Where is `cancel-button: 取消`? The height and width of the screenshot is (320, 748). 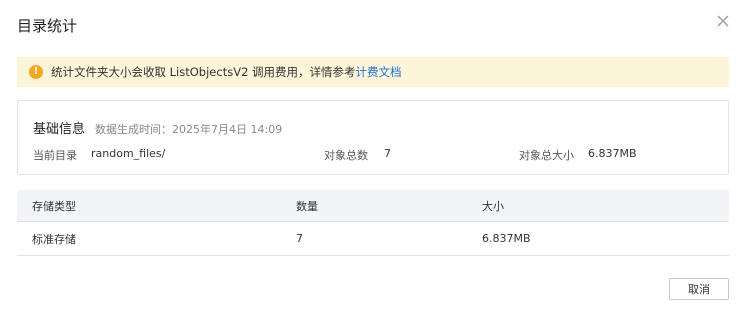
cancel-button: 取消 is located at coordinates (699, 289).